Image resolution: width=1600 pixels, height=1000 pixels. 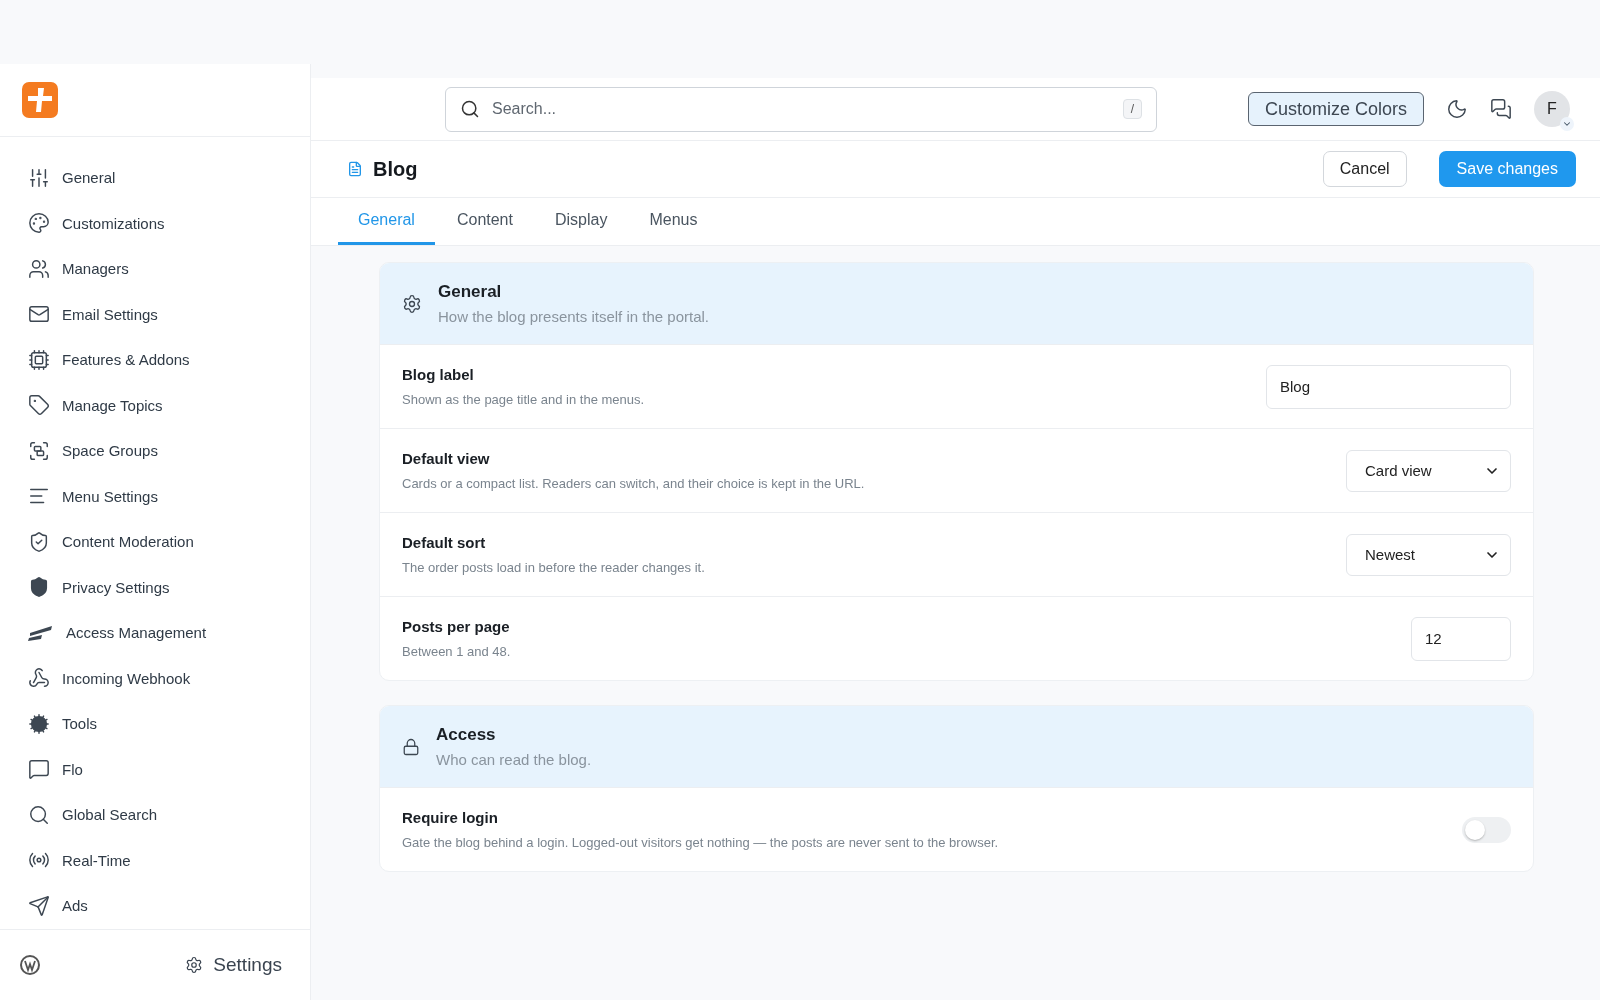 What do you see at coordinates (39, 177) in the screenshot?
I see `sliders-icon` at bounding box center [39, 177].